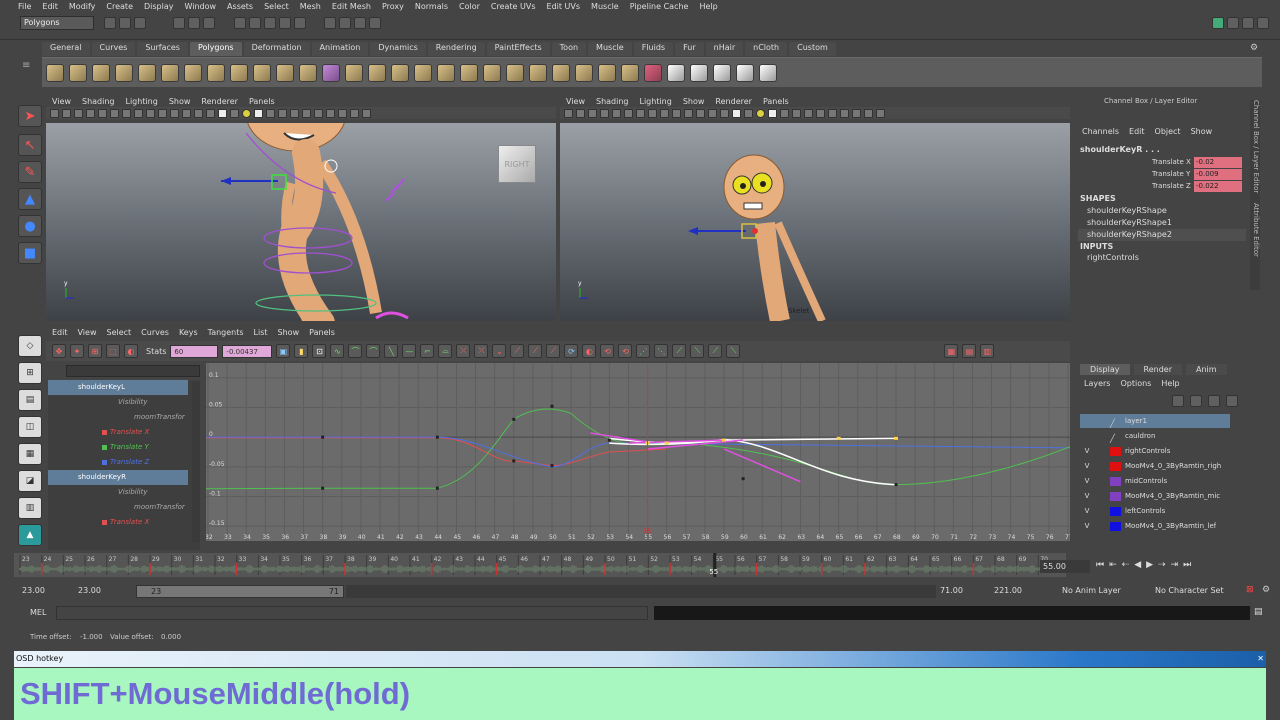 The width and height of the screenshot is (1280, 720). Describe the element at coordinates (715, 351) in the screenshot. I see `post-infinity-cycle-icon: ⟋` at that location.